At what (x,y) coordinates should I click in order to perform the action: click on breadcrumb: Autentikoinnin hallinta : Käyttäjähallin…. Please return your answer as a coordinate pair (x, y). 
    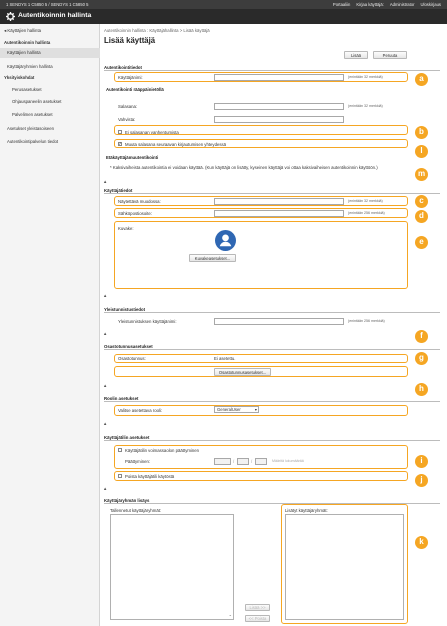
    Looking at the image, I should click on (157, 30).